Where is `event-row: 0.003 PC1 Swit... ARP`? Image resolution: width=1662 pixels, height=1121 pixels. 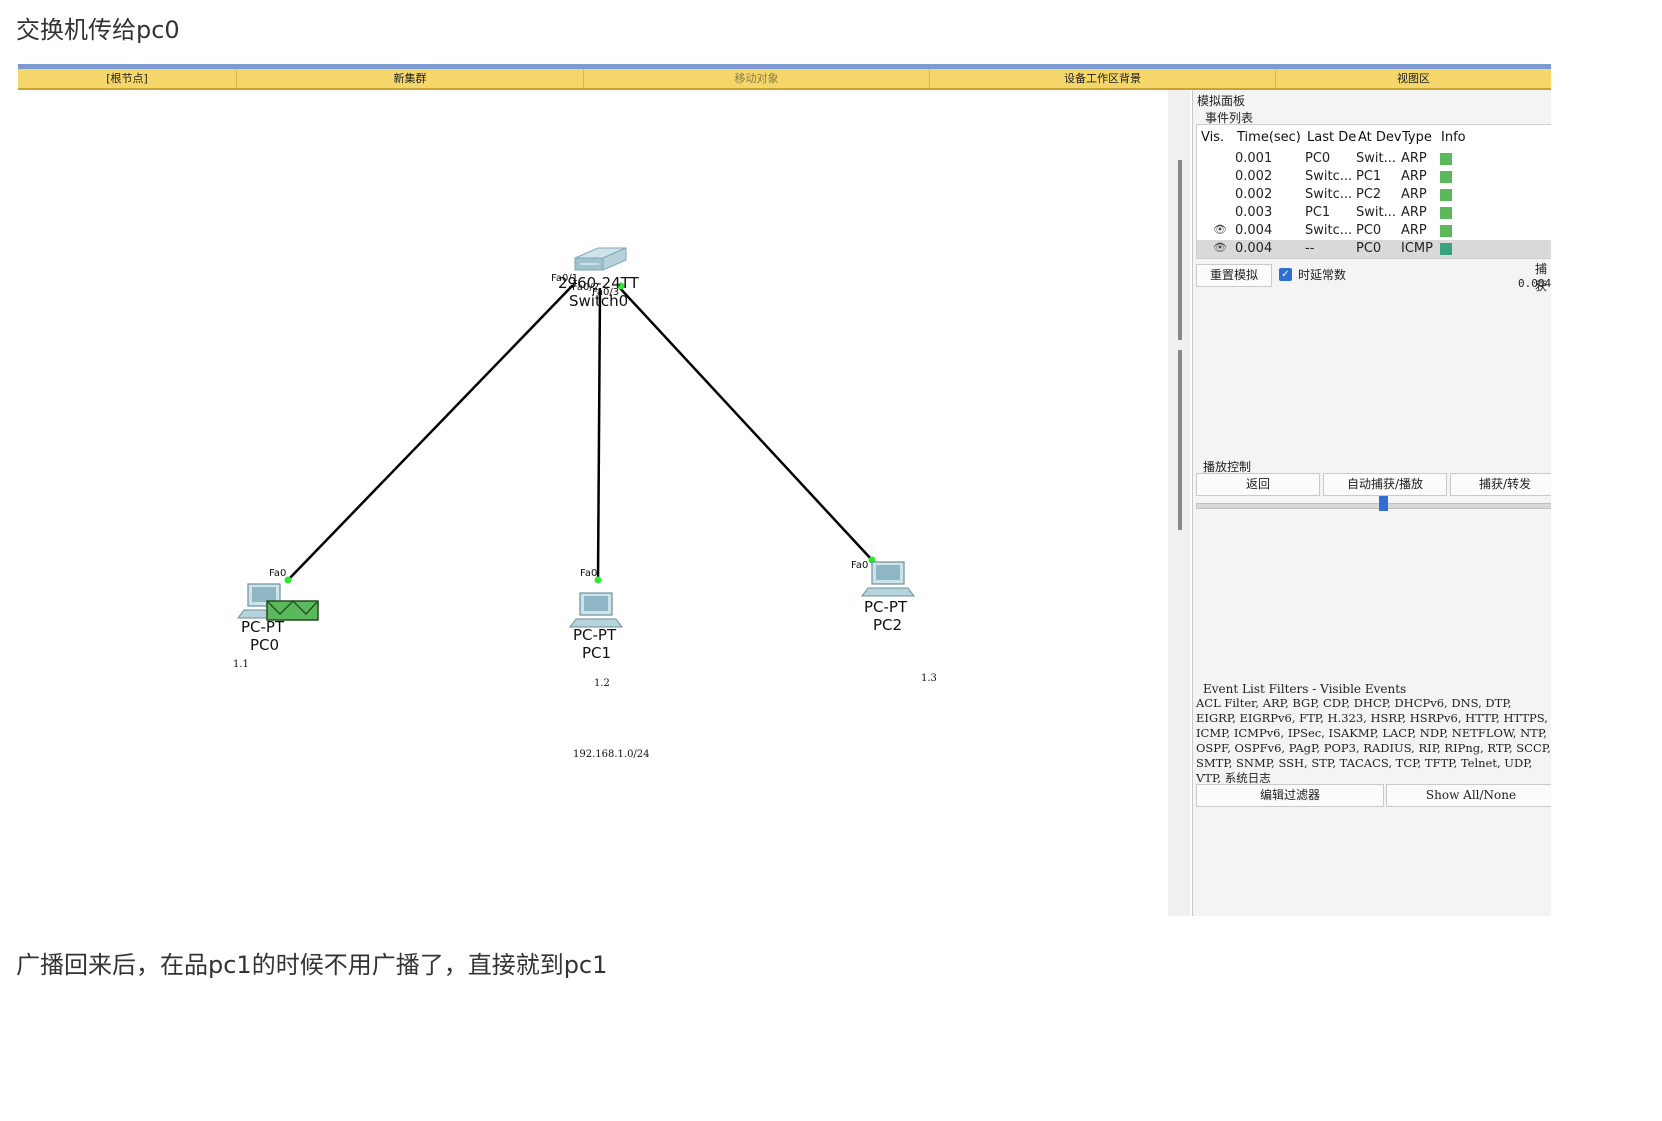 event-row: 0.003 PC1 Swit... ARP is located at coordinates (1374, 213).